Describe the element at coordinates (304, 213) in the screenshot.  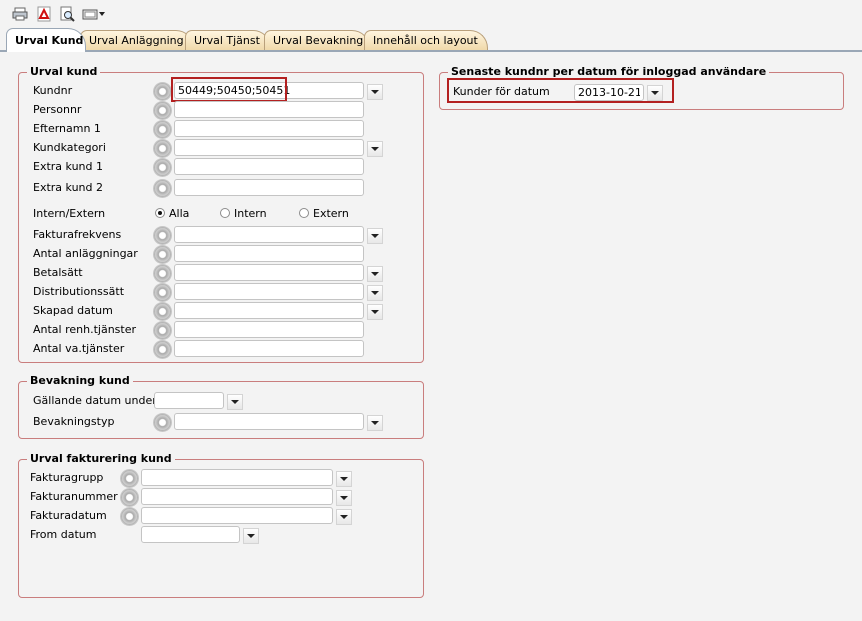
I see `radio-extern` at that location.